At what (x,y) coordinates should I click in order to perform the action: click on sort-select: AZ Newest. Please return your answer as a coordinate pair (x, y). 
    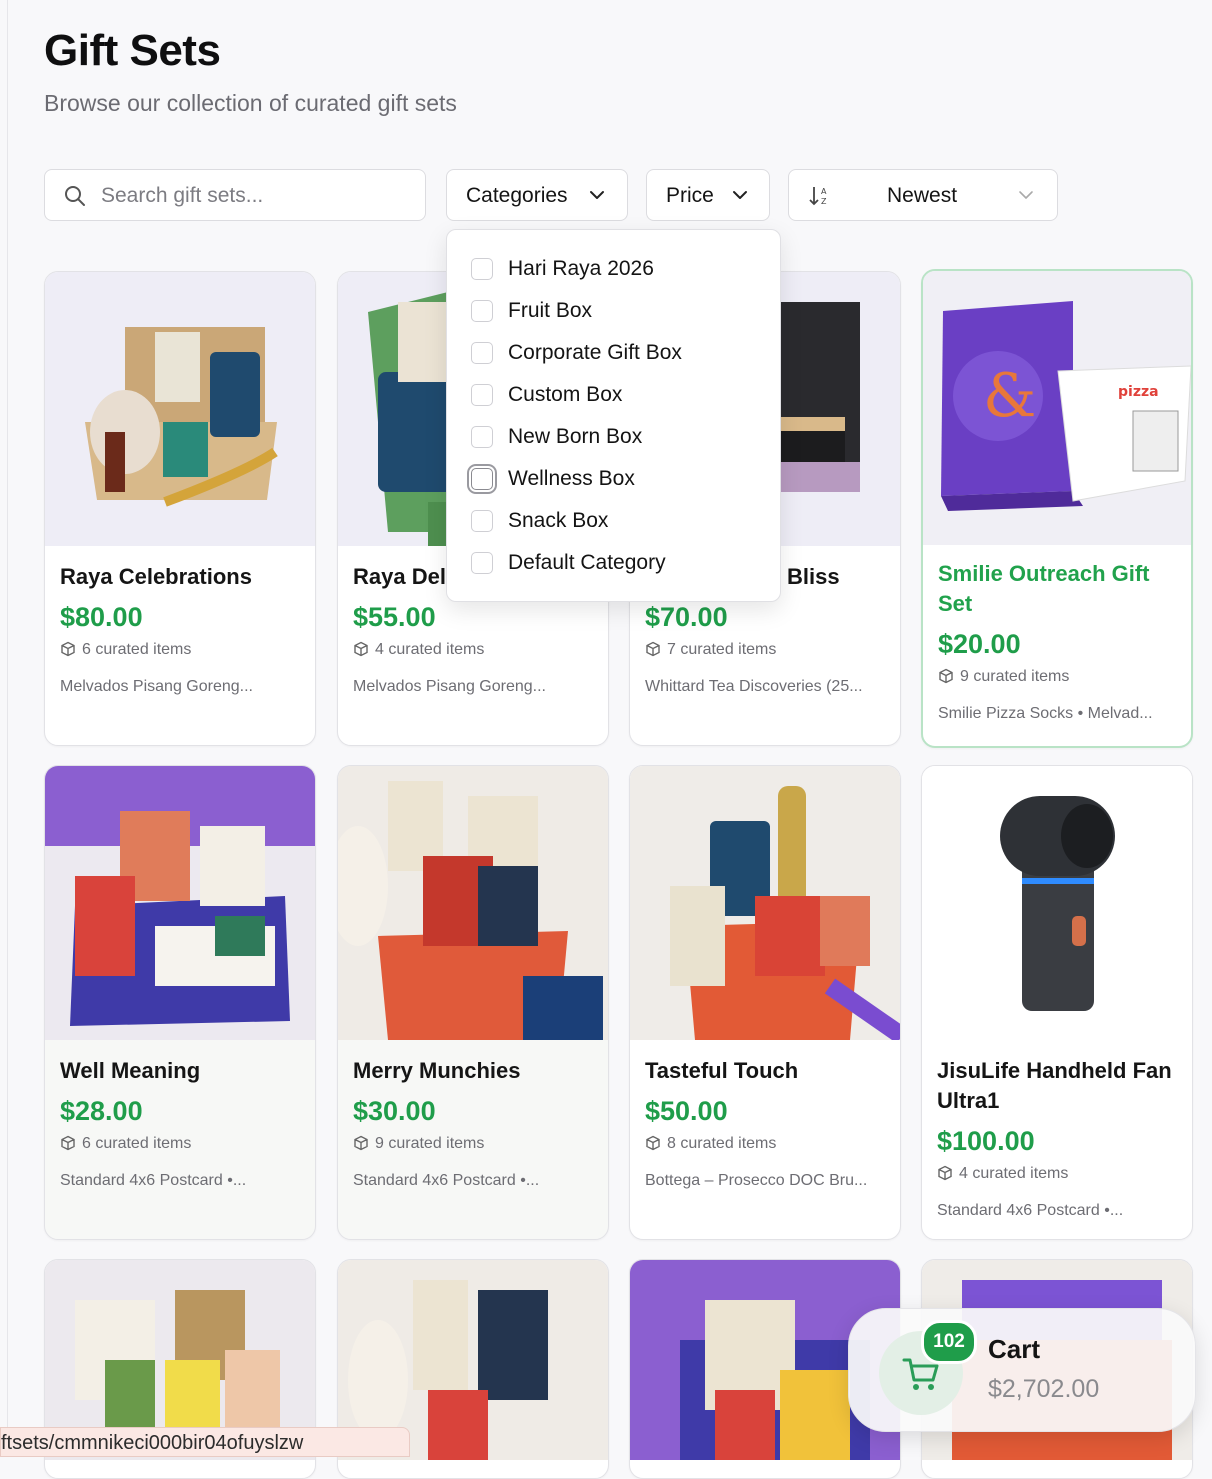
    Looking at the image, I should click on (923, 195).